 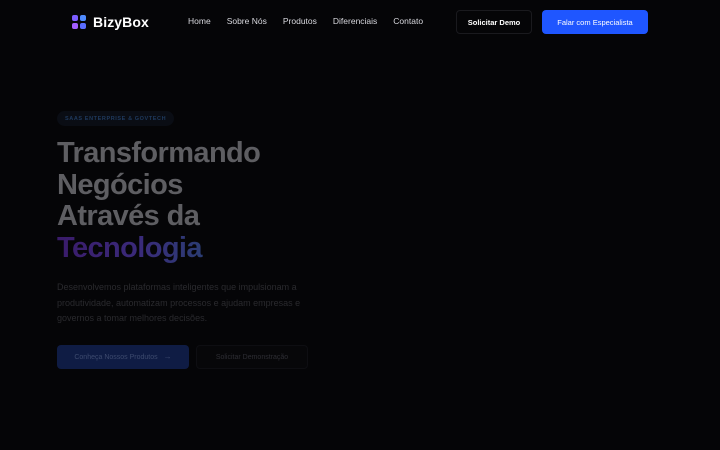 I want to click on logo: BizyBox, so click(x=110, y=22).